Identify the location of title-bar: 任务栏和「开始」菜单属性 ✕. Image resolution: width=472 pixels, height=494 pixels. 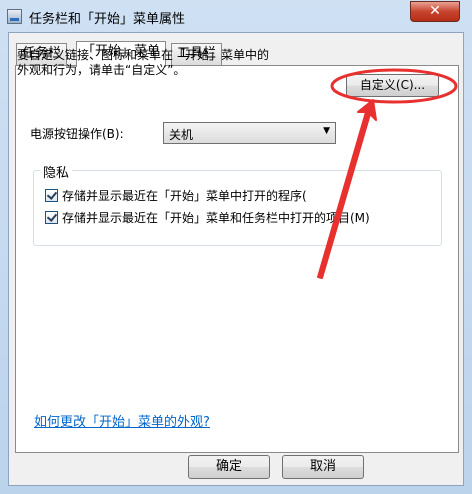
(236, 16).